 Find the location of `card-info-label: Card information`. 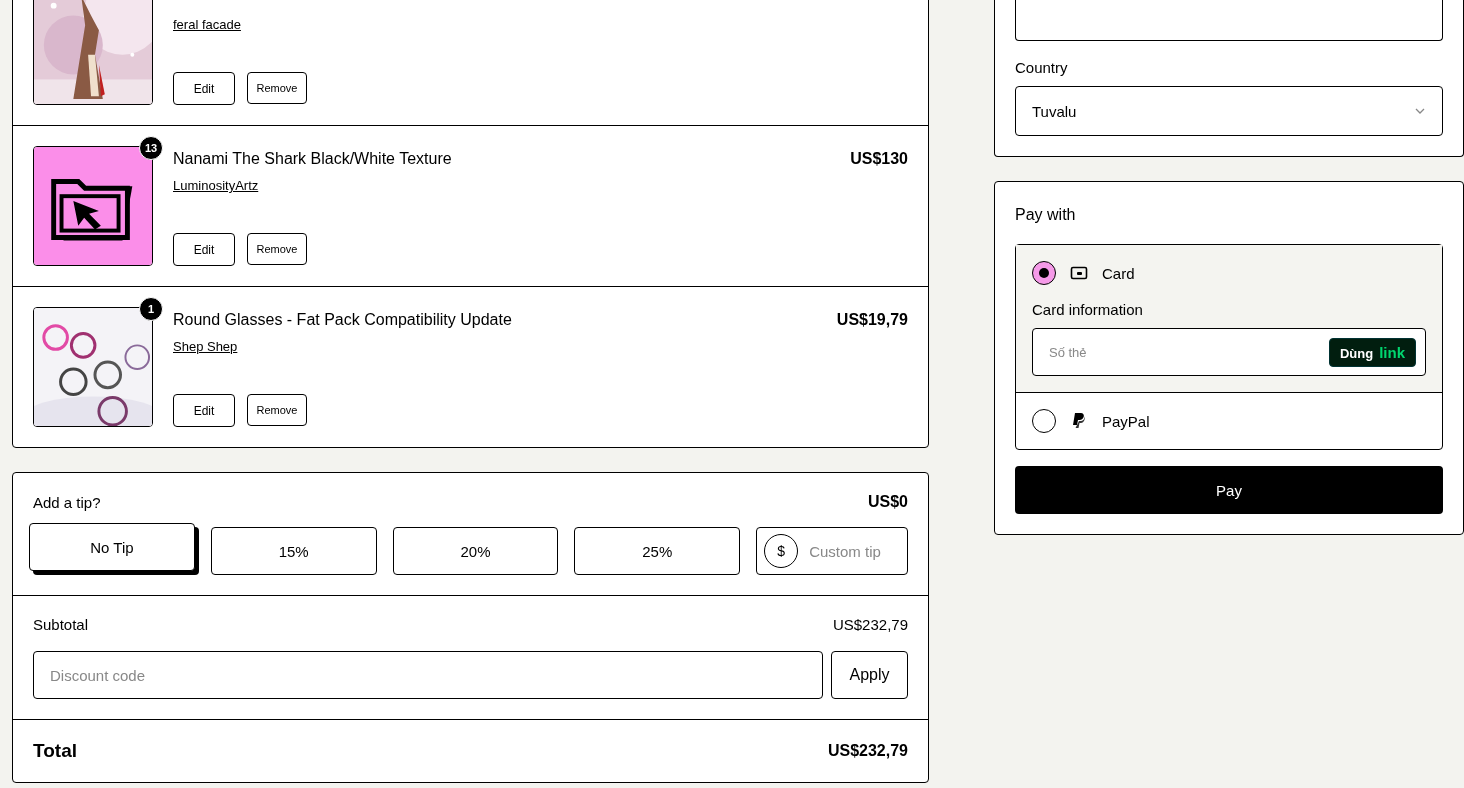

card-info-label: Card information is located at coordinates (1088, 309).